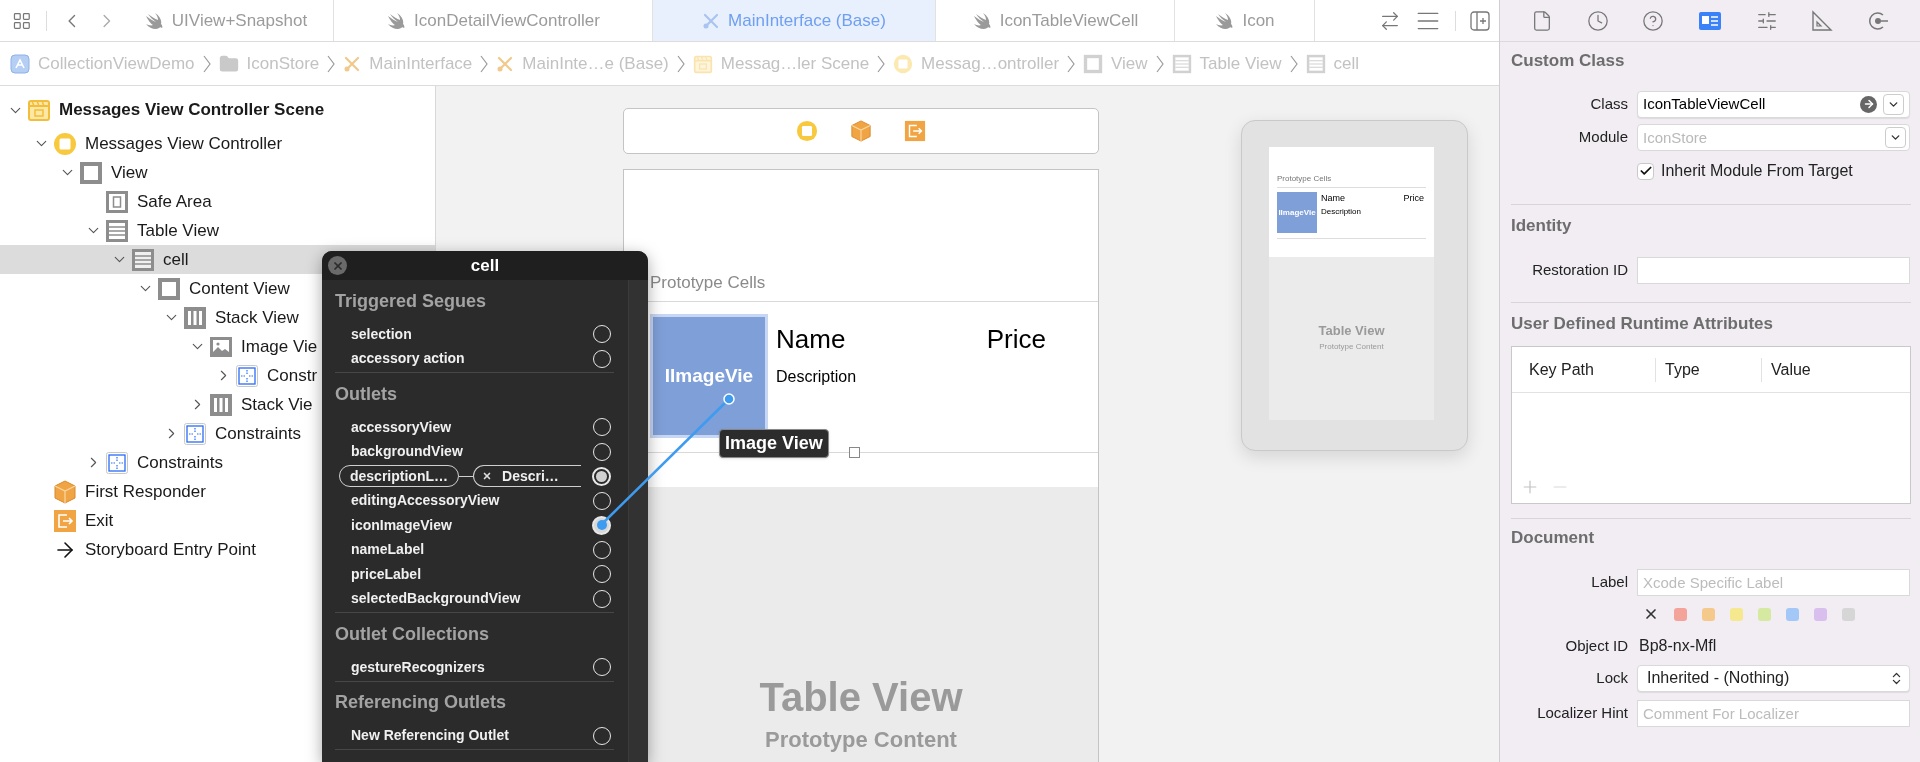 The image size is (1920, 762). Describe the element at coordinates (1708, 369) in the screenshot. I see `column-header: Type` at that location.